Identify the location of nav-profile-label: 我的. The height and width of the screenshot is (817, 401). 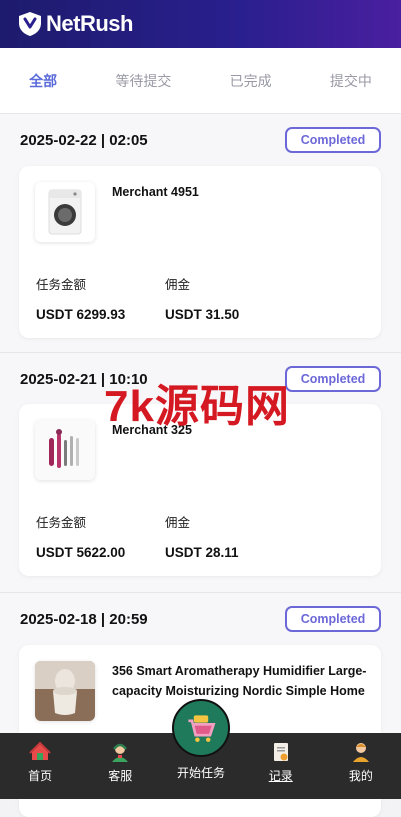
(360, 776).